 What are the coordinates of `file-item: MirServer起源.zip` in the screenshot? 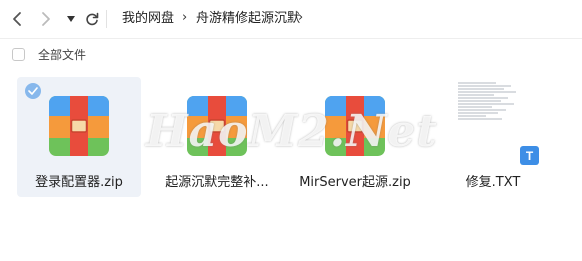 It's located at (355, 137).